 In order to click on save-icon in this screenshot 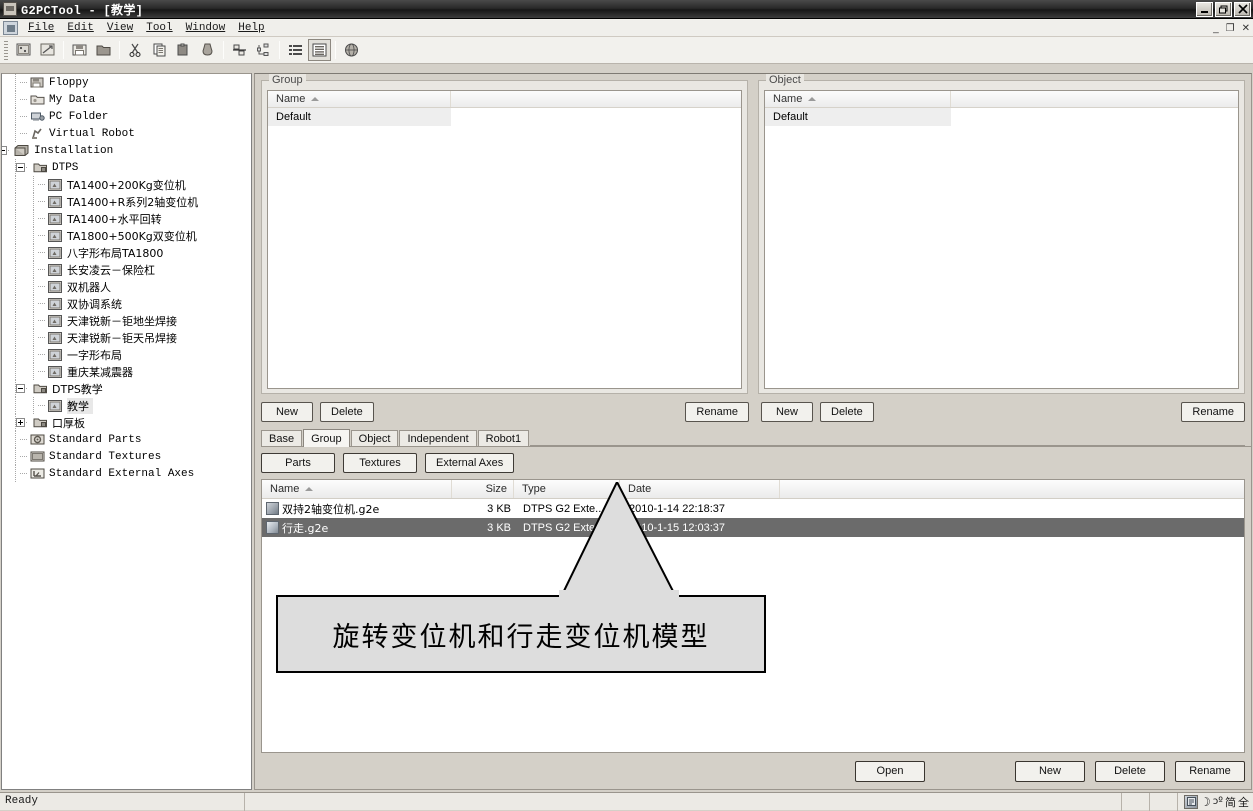, I will do `click(79, 50)`.